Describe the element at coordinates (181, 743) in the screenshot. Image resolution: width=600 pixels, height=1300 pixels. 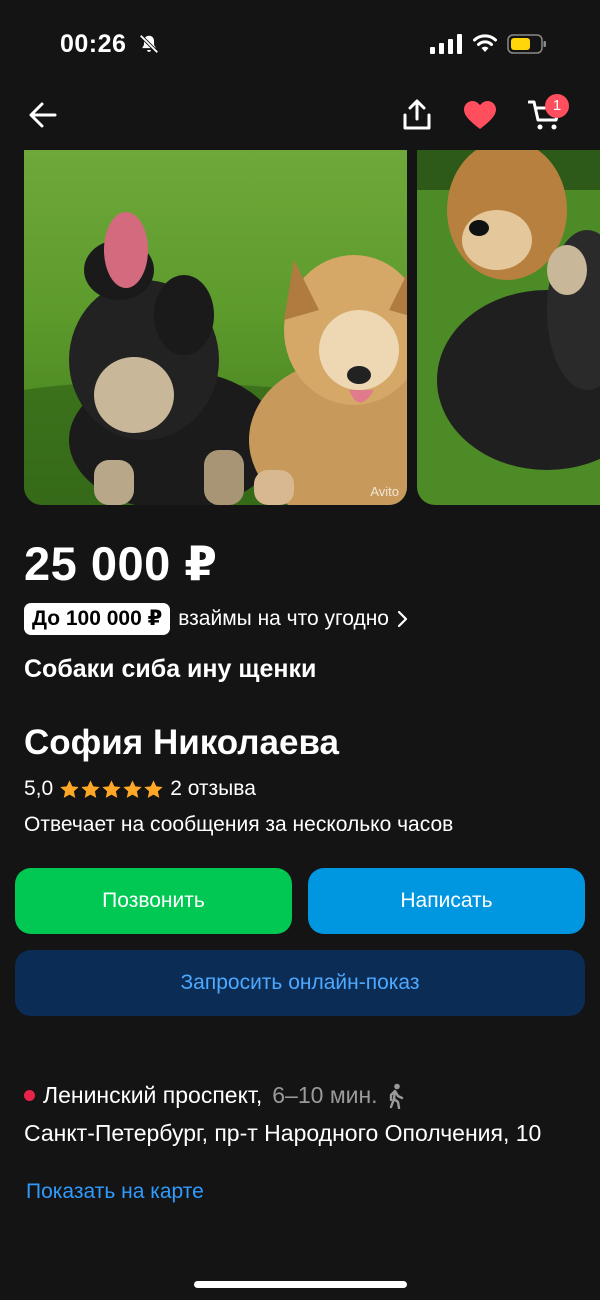
I see `seller-name: София Николаева` at that location.